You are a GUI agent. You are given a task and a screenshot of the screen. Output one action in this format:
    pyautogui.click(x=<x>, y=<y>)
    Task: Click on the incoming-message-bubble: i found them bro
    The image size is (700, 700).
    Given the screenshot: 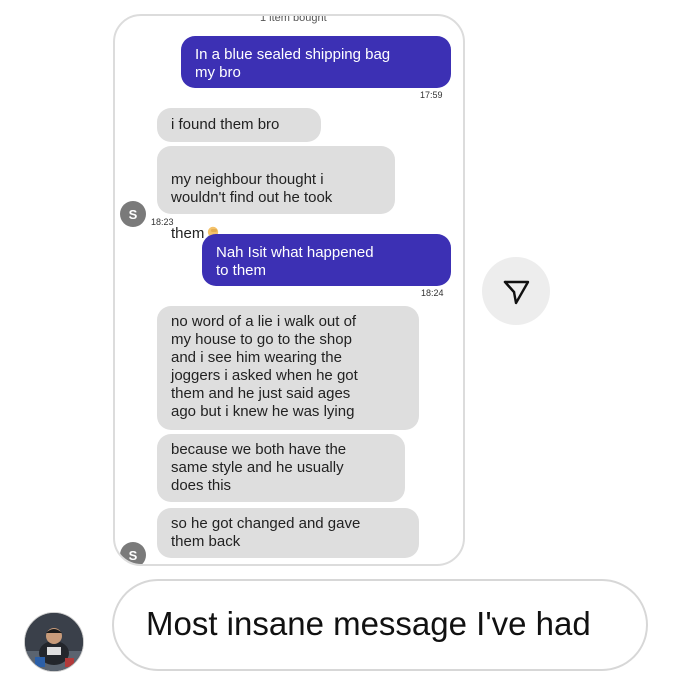 What is the action you would take?
    pyautogui.click(x=239, y=125)
    